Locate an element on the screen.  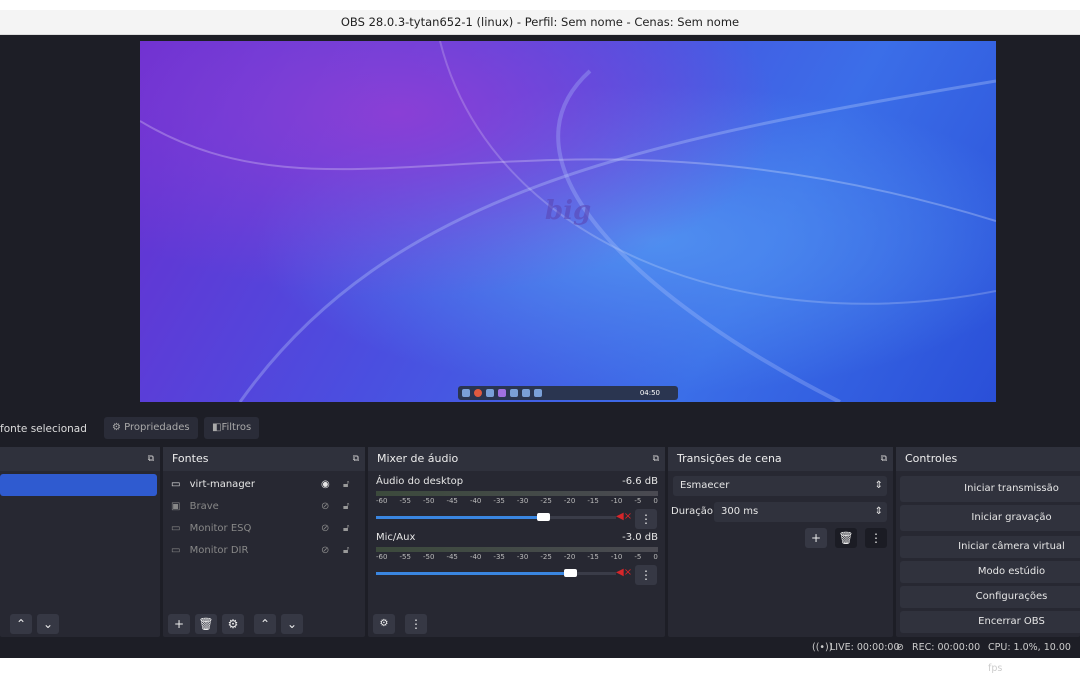
channel-name-row: Mic/Aux -3.0 dB is located at coordinates (517, 537).